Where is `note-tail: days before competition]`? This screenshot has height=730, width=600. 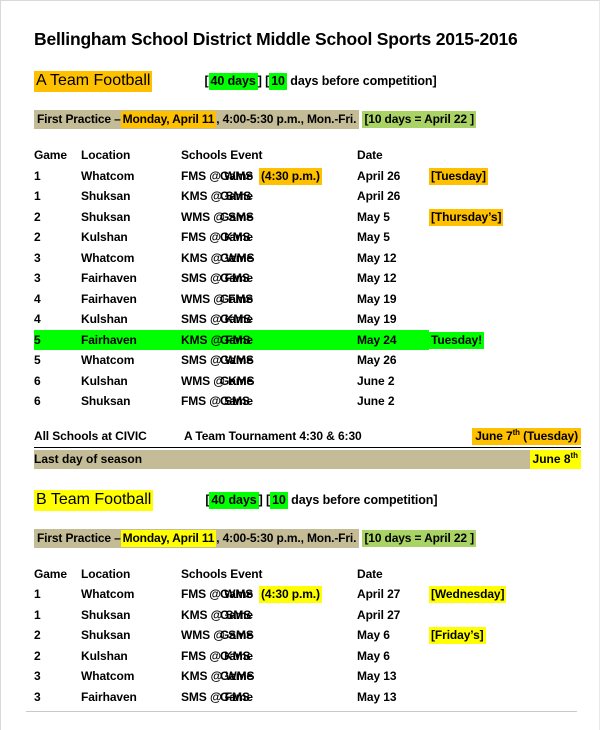 note-tail: days before competition] is located at coordinates (362, 499).